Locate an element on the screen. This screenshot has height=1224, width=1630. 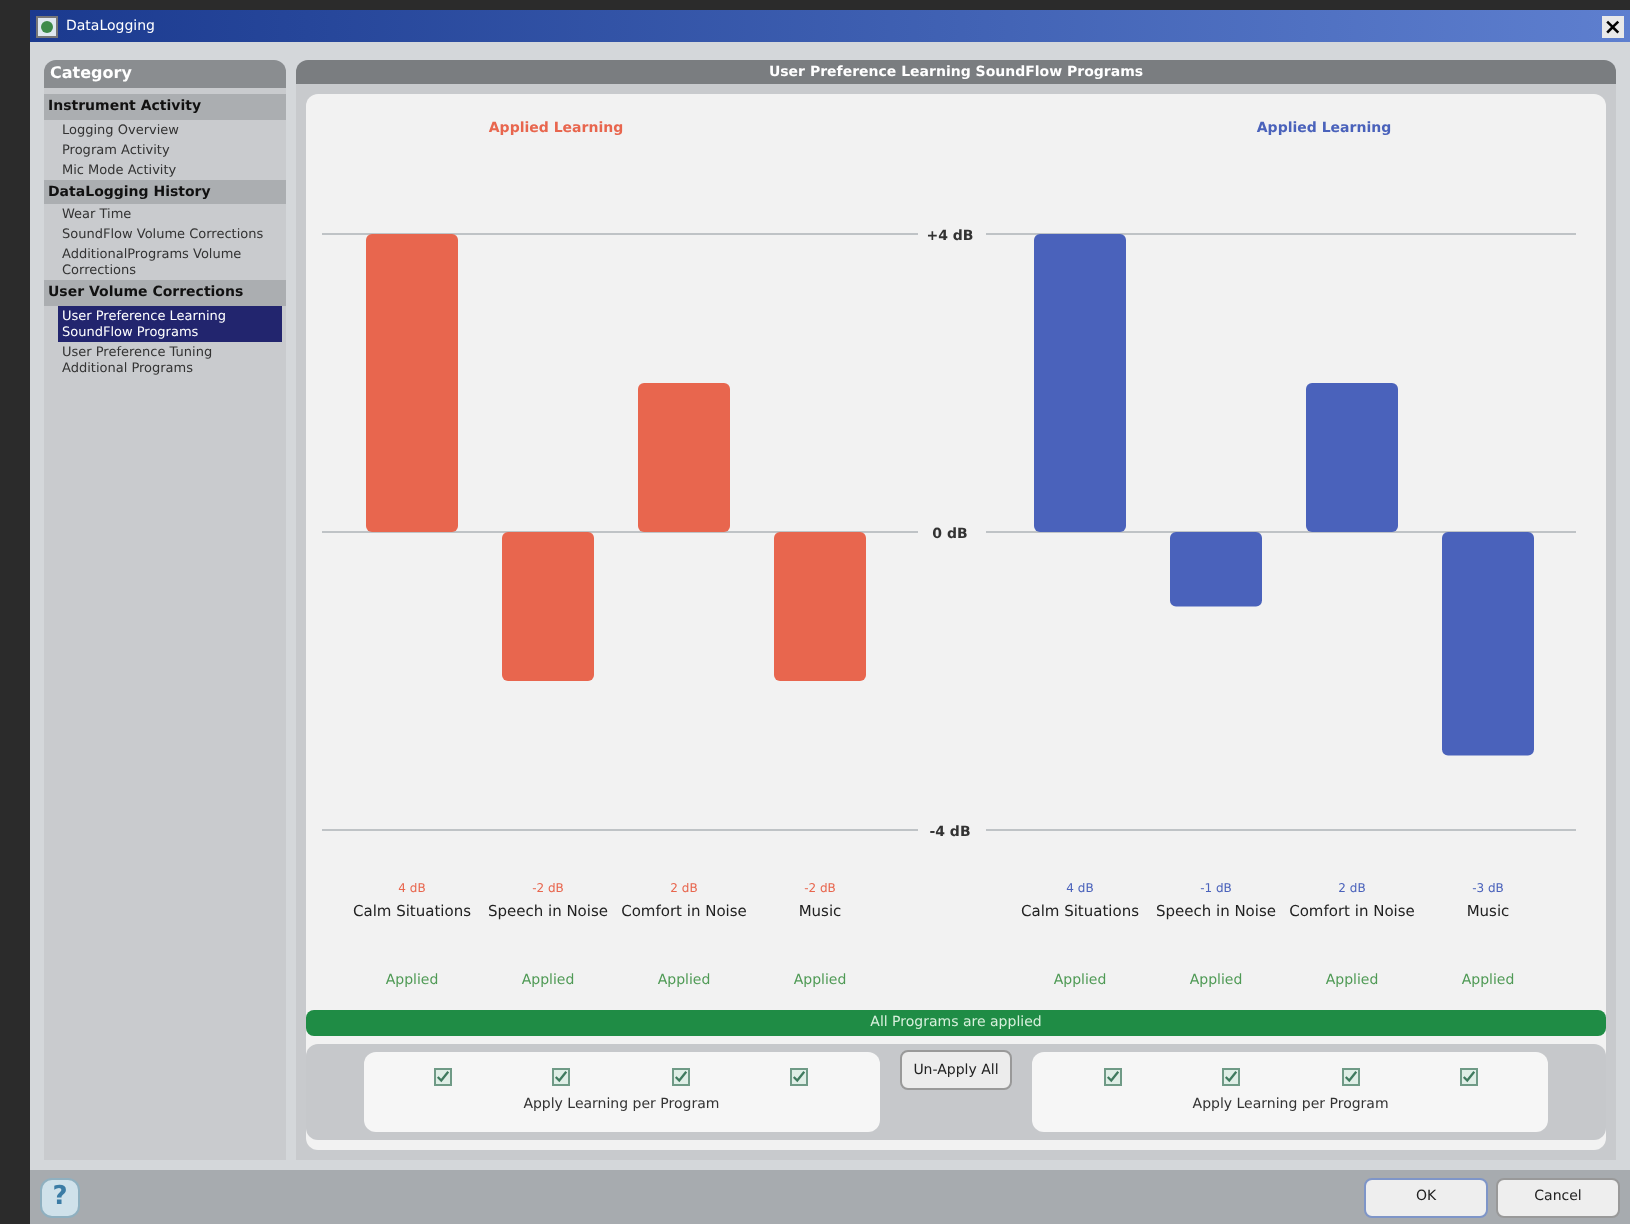
sidebar-header: Category is located at coordinates (165, 74).